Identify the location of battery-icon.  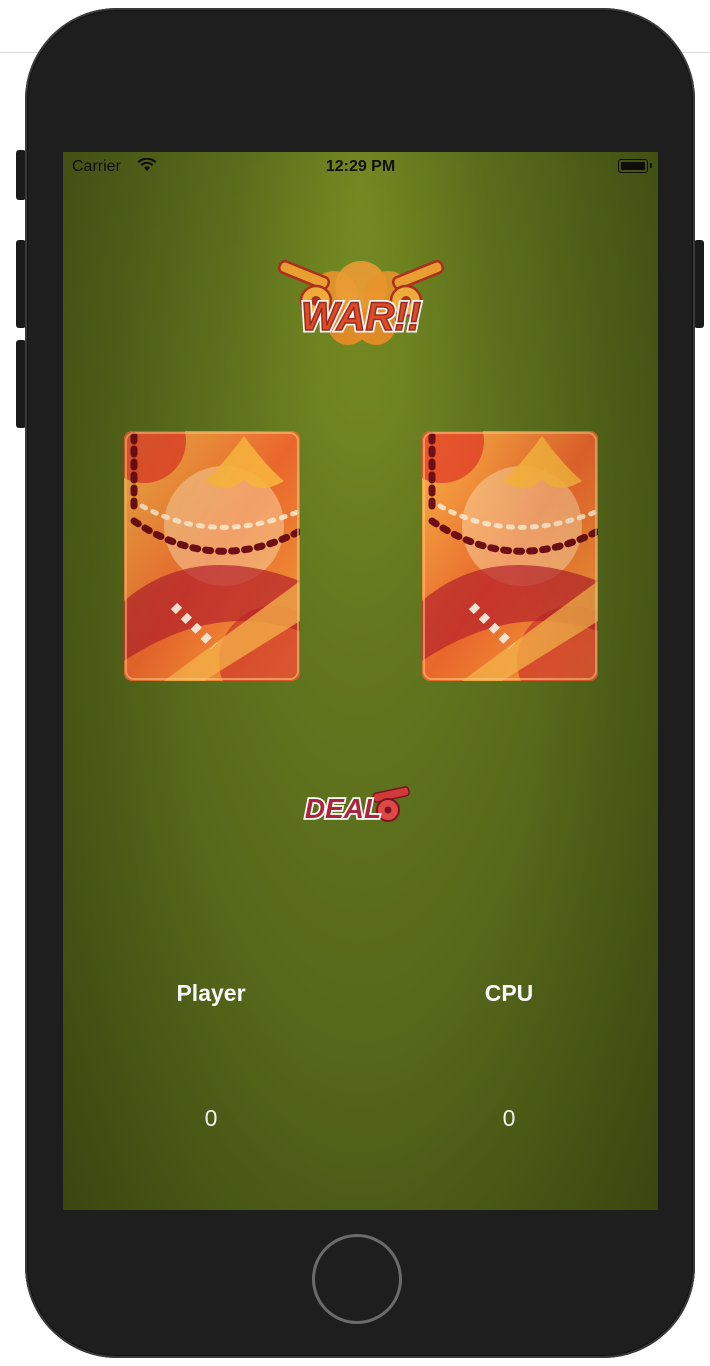
(635, 166).